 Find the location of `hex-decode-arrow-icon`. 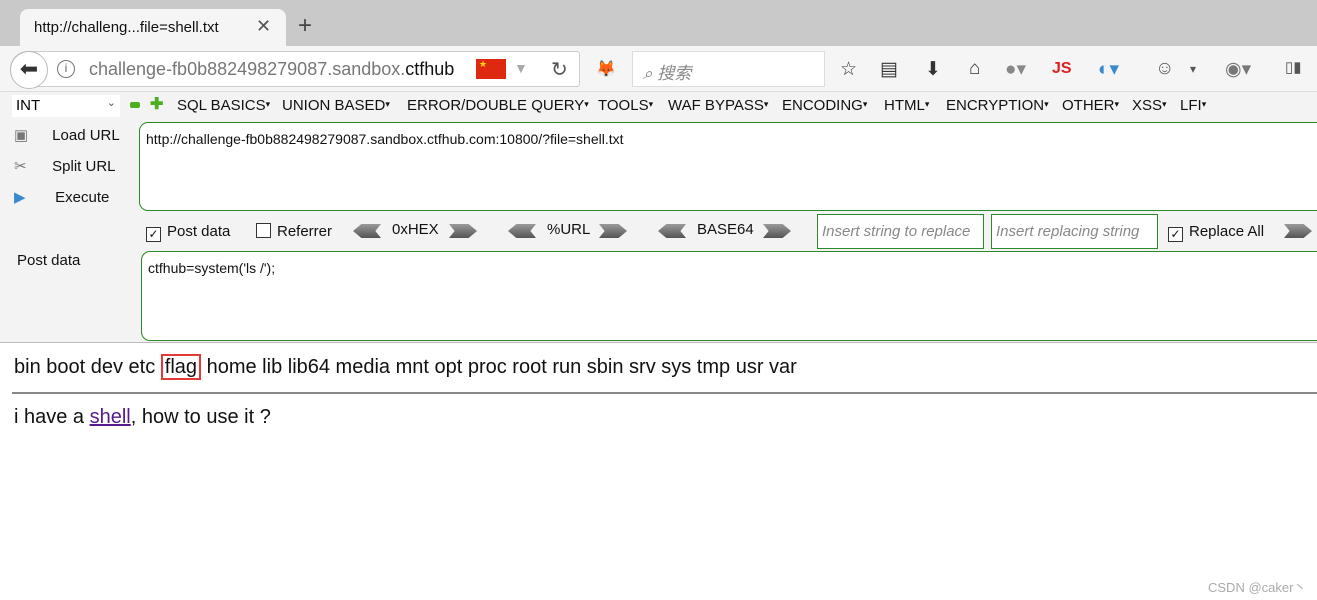

hex-decode-arrow-icon is located at coordinates (367, 231).